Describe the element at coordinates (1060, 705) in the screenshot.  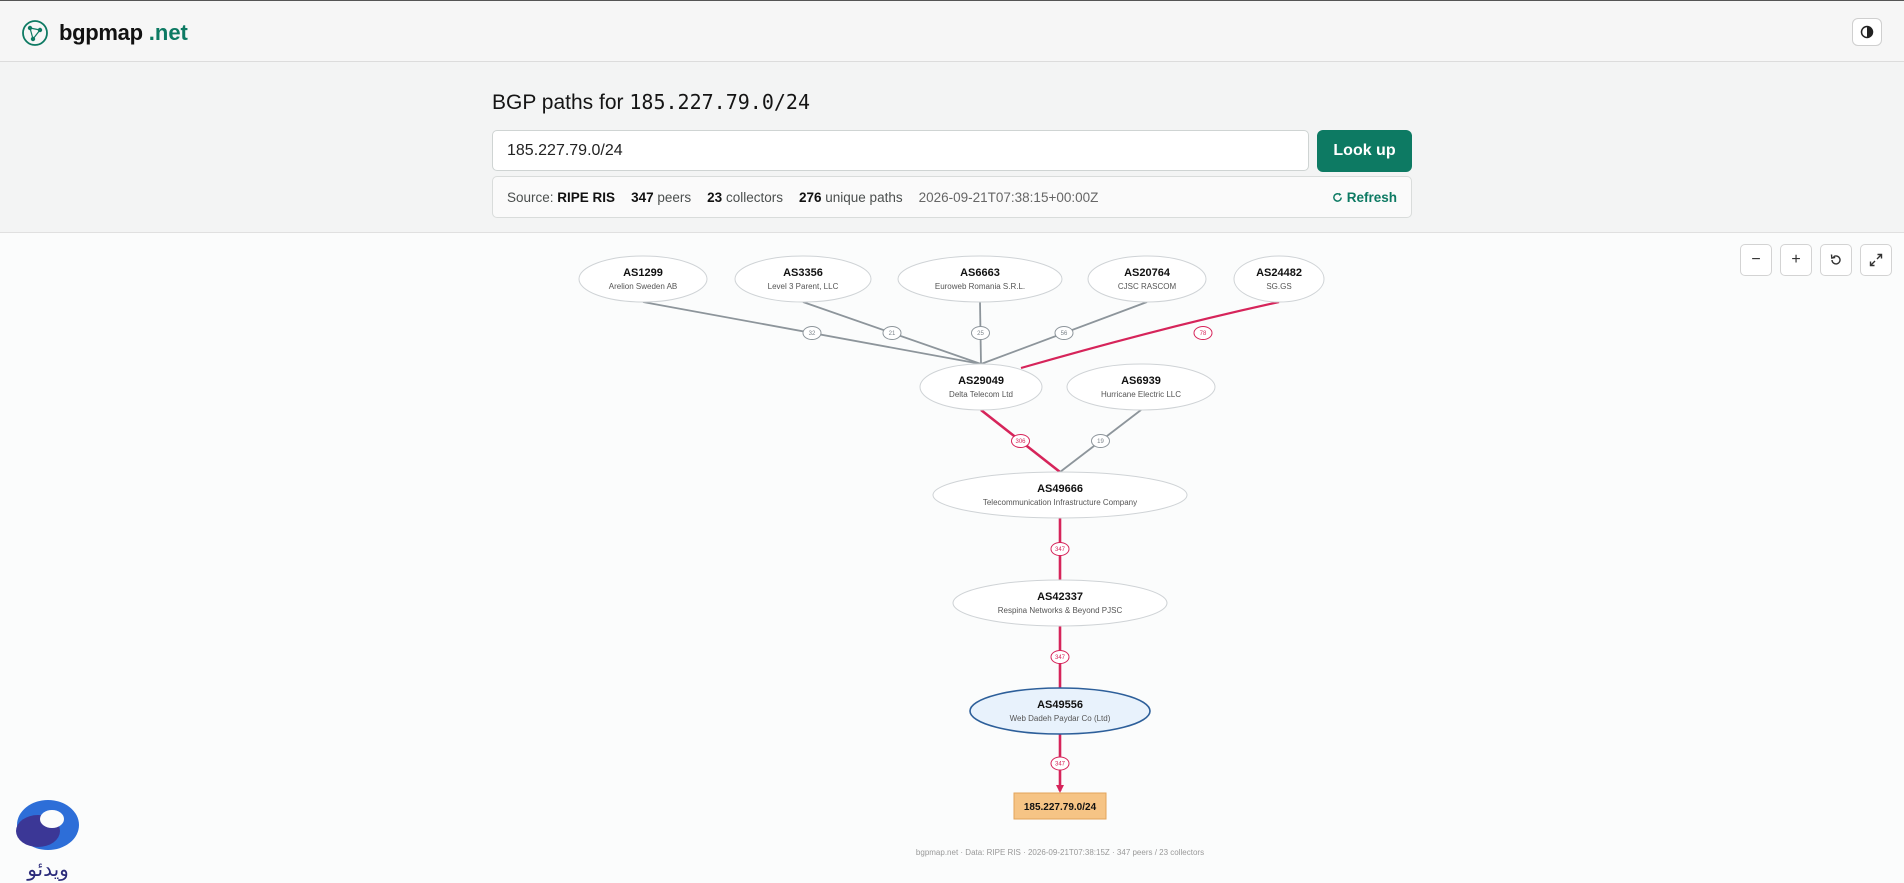
I see `as-node-asn: AS49556` at that location.